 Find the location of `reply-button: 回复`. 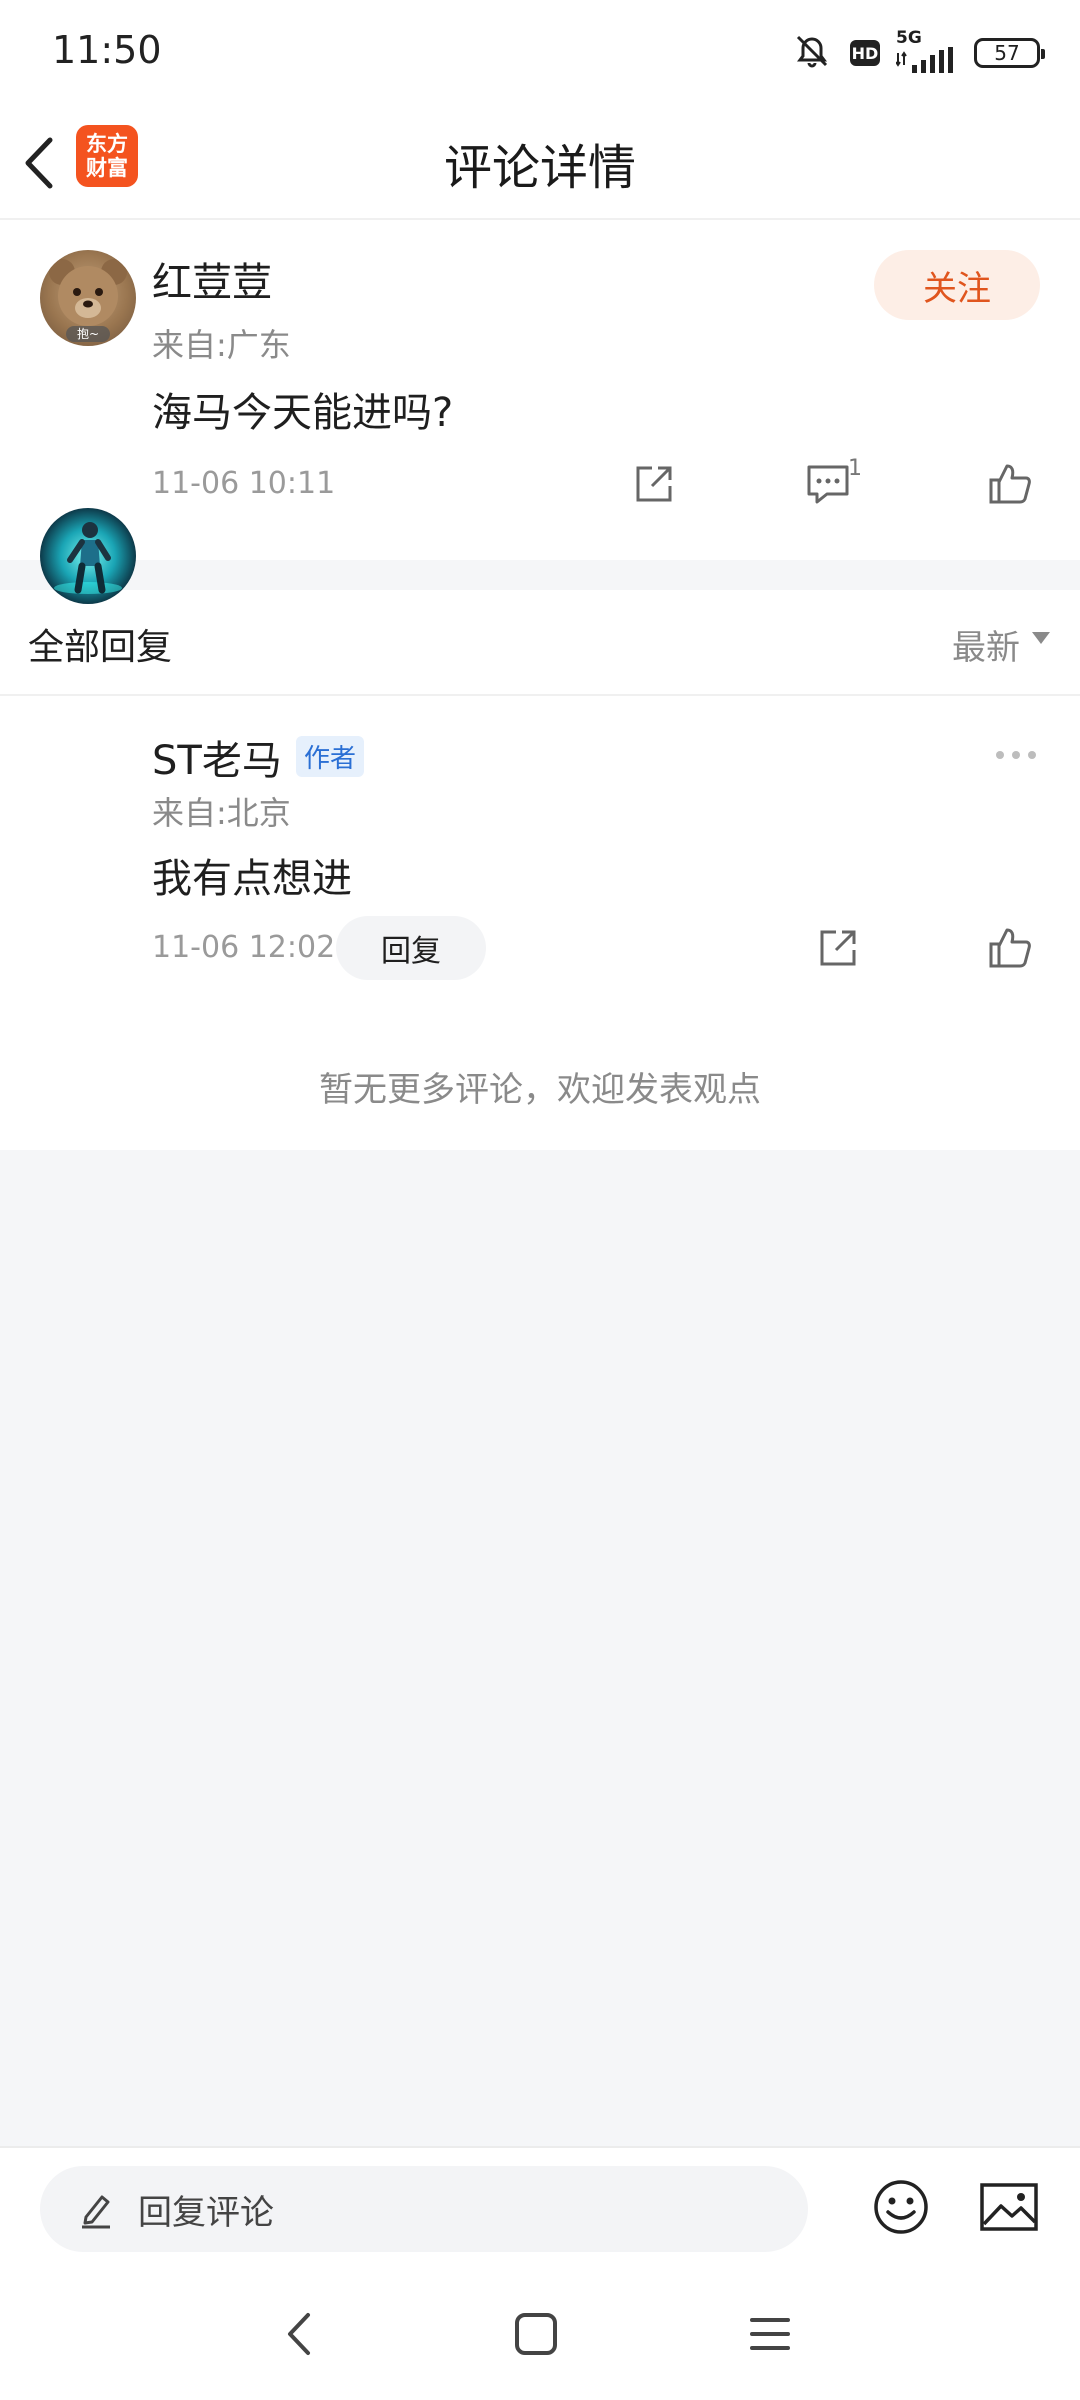

reply-button: 回复 is located at coordinates (411, 948).